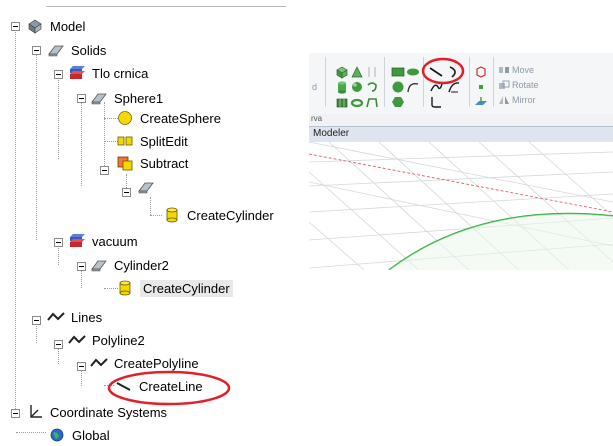 Image resolution: width=613 pixels, height=446 pixels. Describe the element at coordinates (81, 266) in the screenshot. I see `expander-cylinder2` at that location.